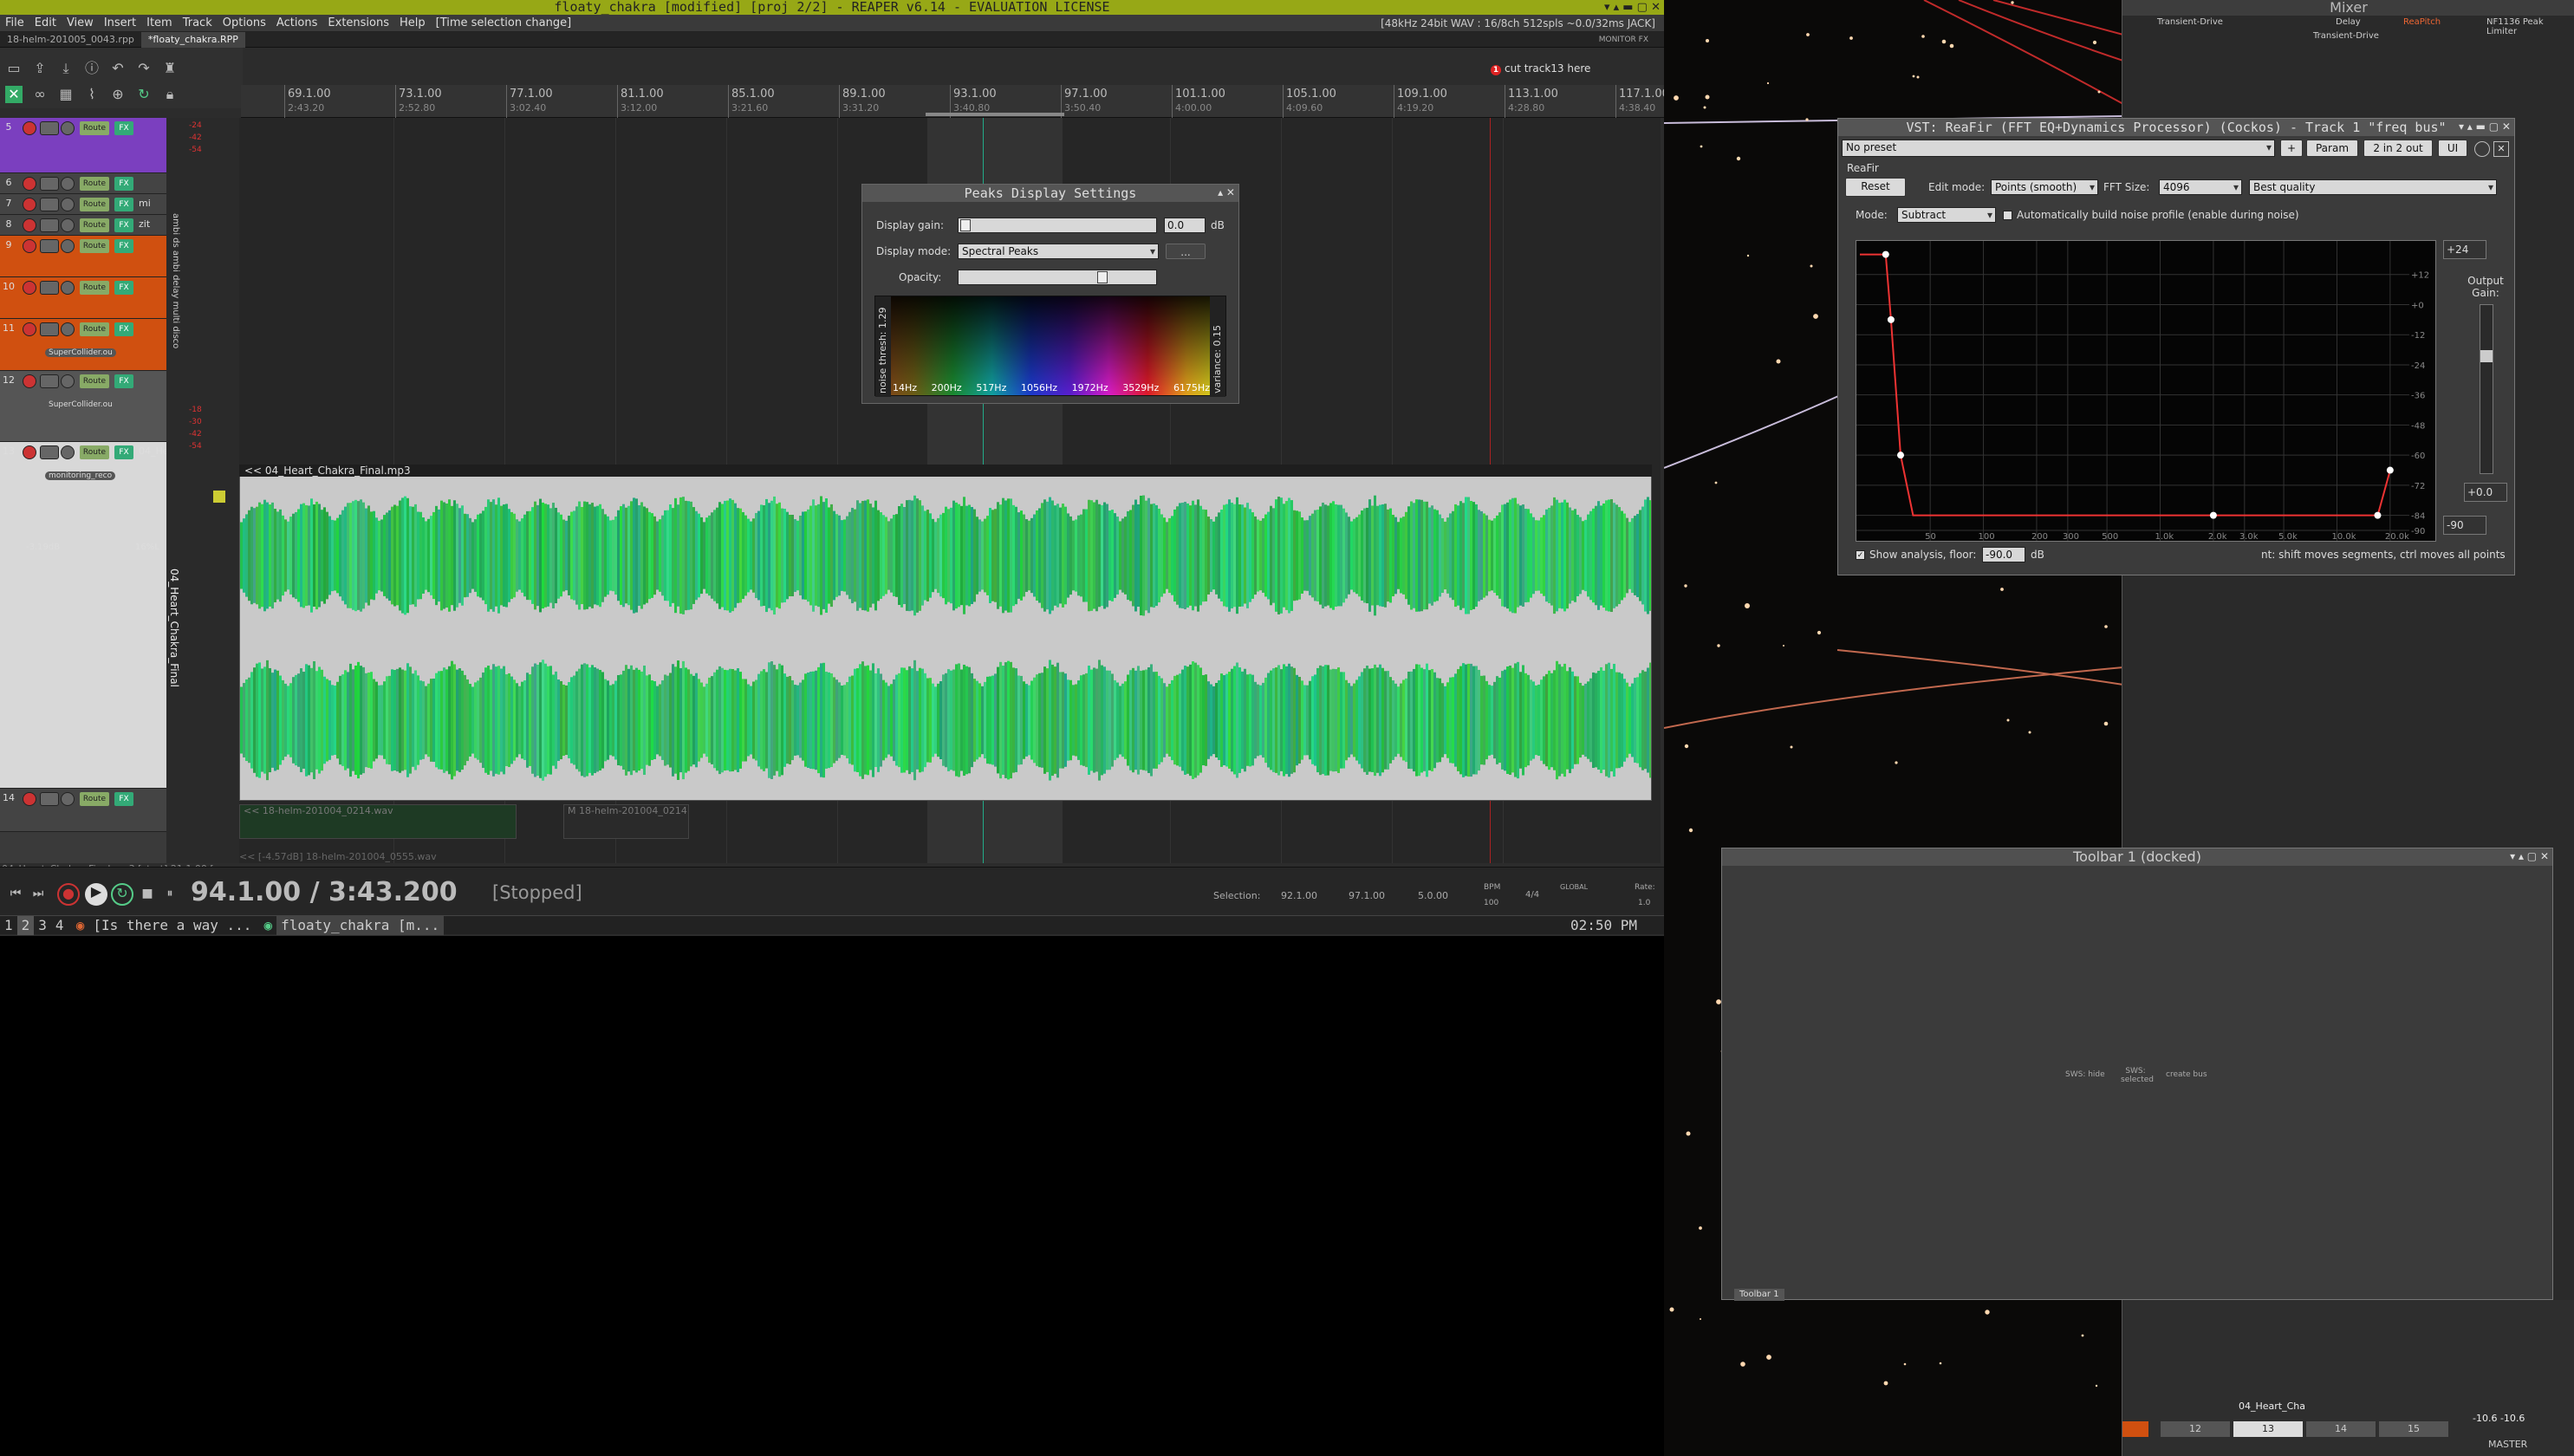 The width and height of the screenshot is (2574, 1456). Describe the element at coordinates (14, 94) in the screenshot. I see `ripple-edit-icon: ✕` at that location.